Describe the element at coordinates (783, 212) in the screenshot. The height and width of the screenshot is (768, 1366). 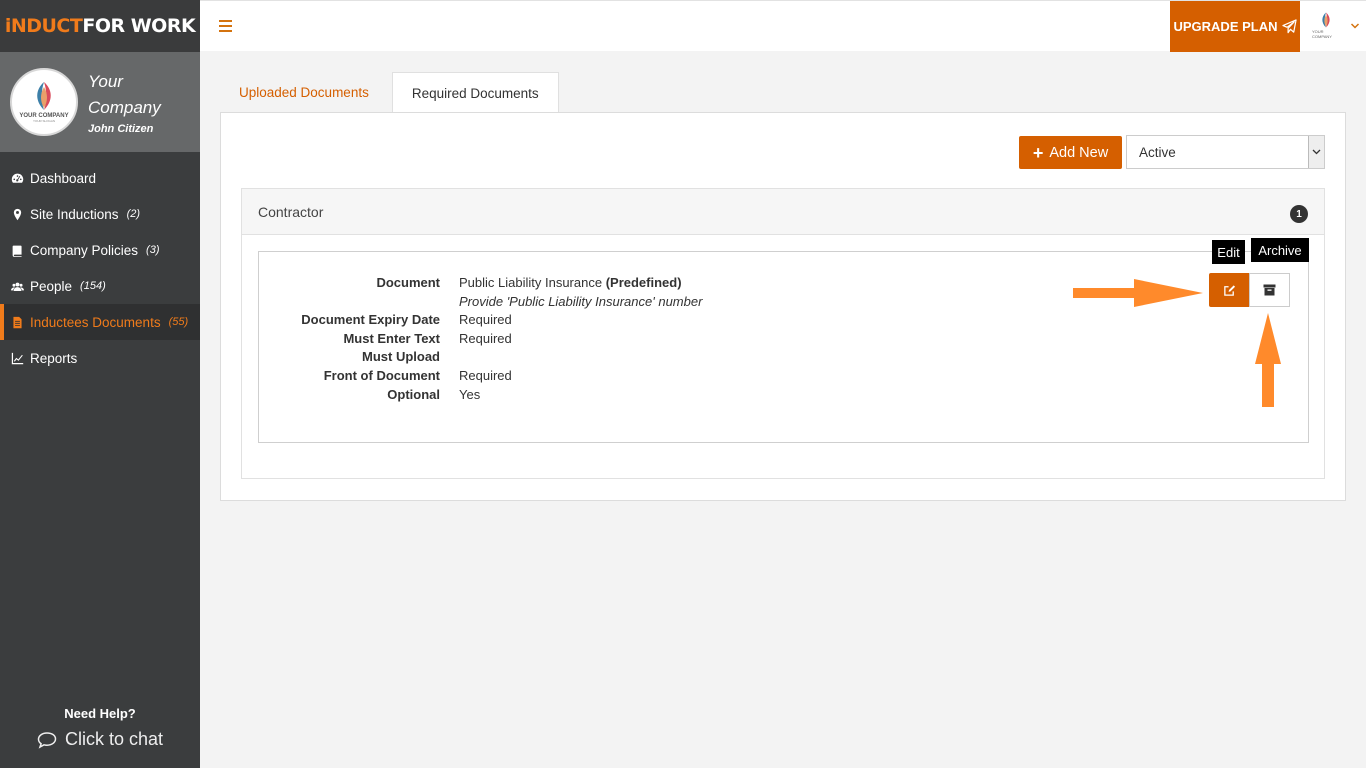
I see `group-header: Contractor 1` at that location.